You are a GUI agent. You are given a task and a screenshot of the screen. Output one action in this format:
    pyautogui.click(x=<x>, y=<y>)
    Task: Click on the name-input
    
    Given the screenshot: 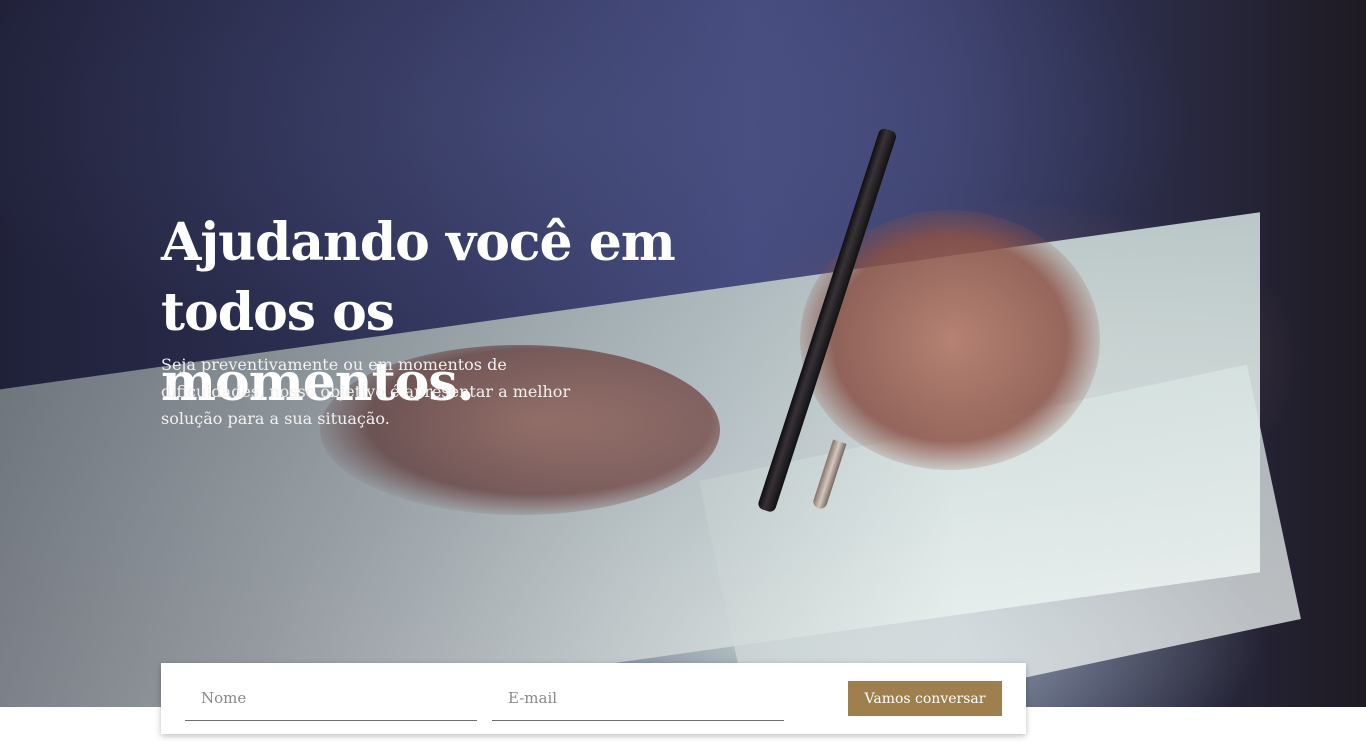 What is the action you would take?
    pyautogui.click(x=331, y=698)
    